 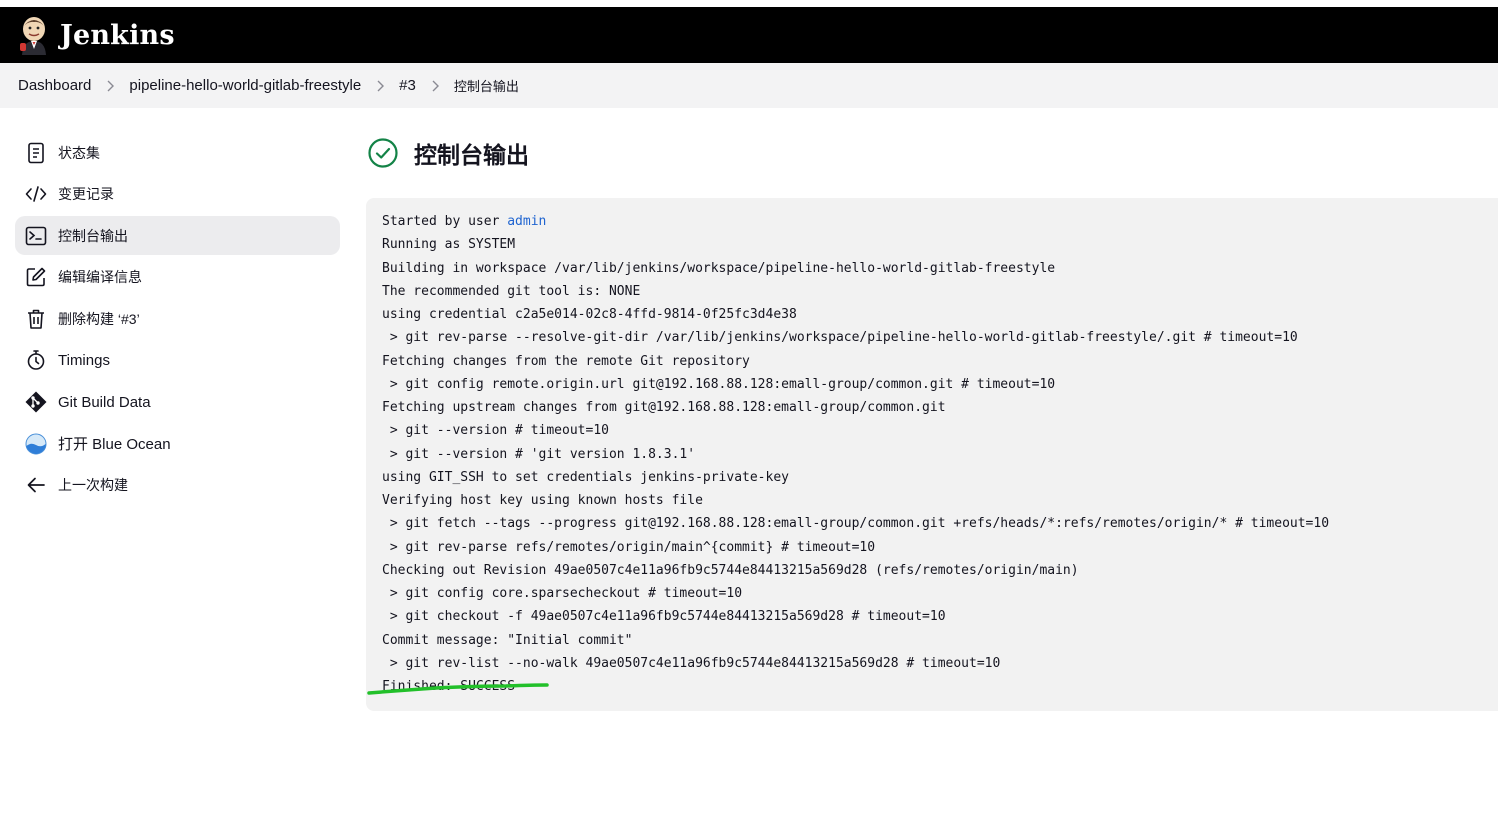 What do you see at coordinates (539, 454) in the screenshot?
I see `console-line: > git --version # 'git version 1.8.3.1'` at bounding box center [539, 454].